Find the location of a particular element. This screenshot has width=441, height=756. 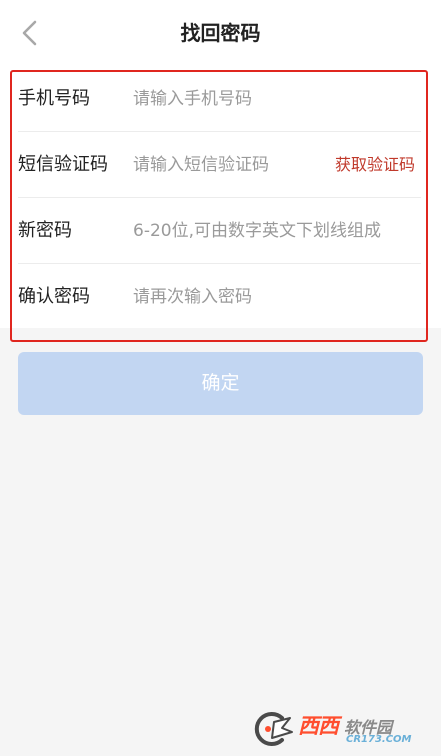

new-password-row: 新密码 is located at coordinates (220, 231).